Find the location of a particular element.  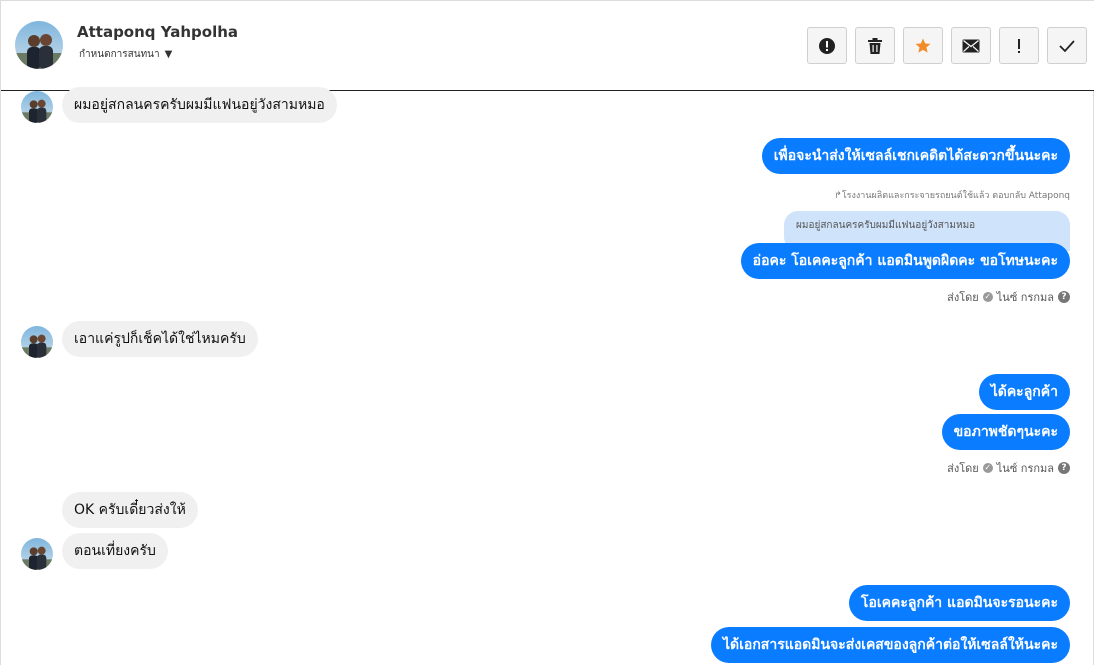

outgoing-message: โอเคคะลูกค้า แอดมินจะรอนะคะ is located at coordinates (959, 603).